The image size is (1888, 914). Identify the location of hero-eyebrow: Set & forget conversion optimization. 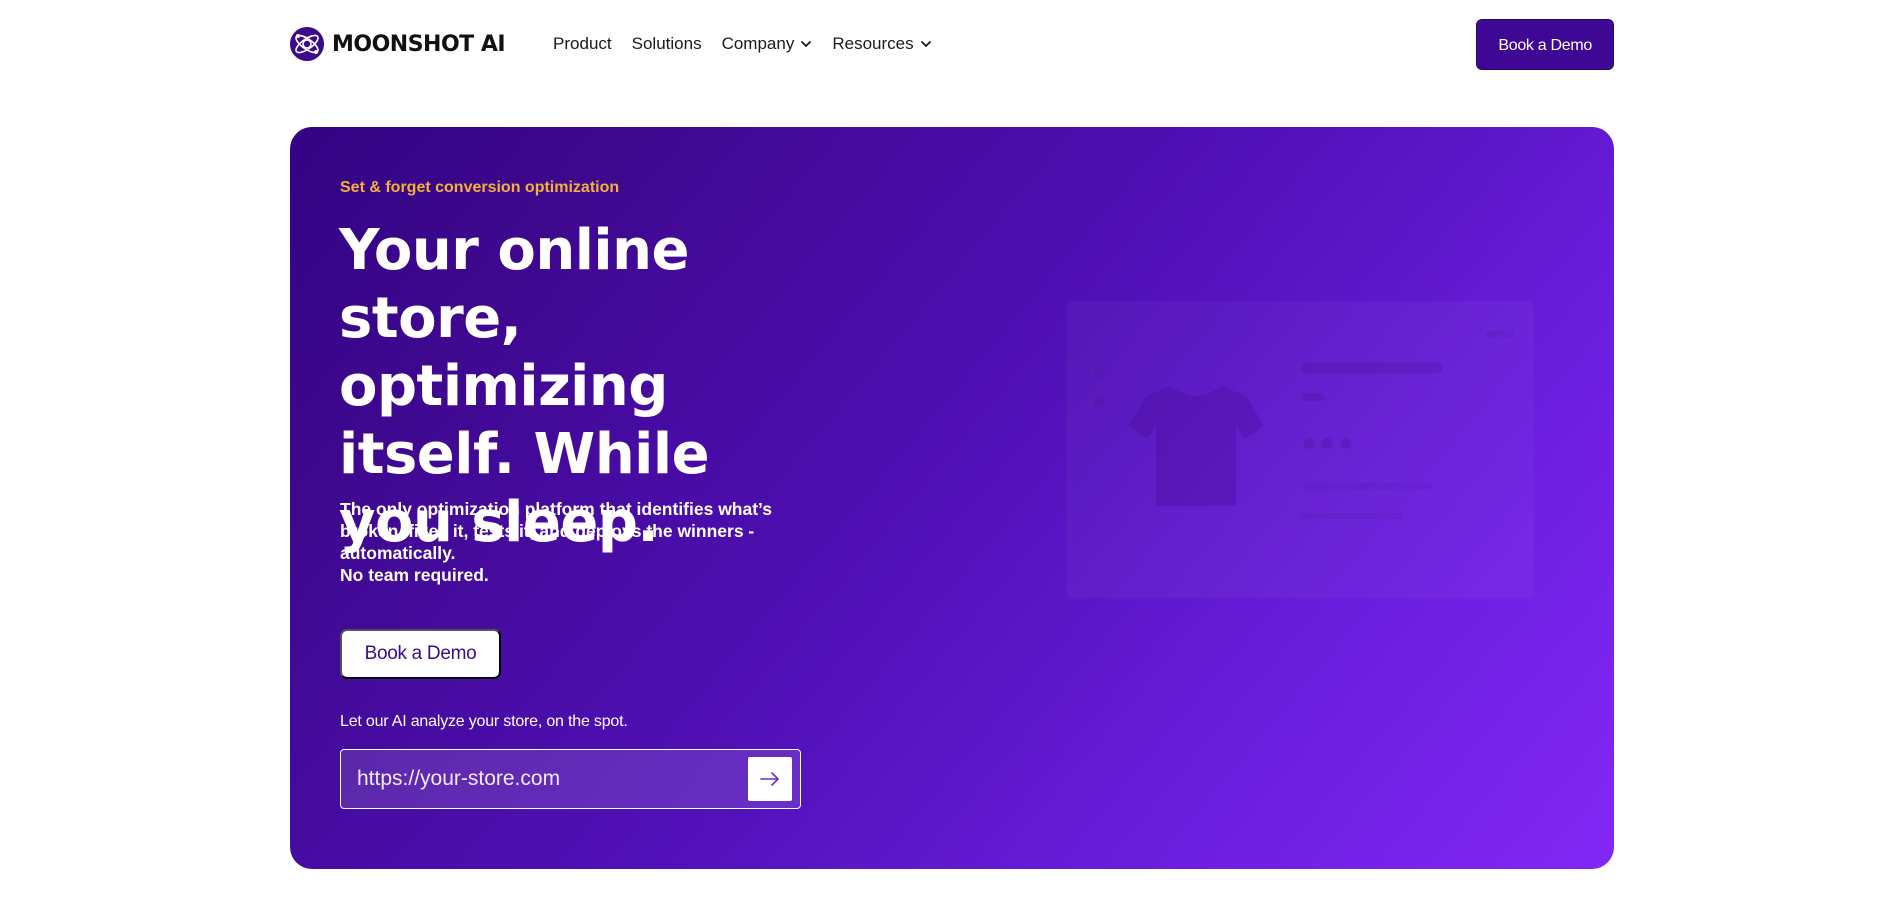
(480, 187).